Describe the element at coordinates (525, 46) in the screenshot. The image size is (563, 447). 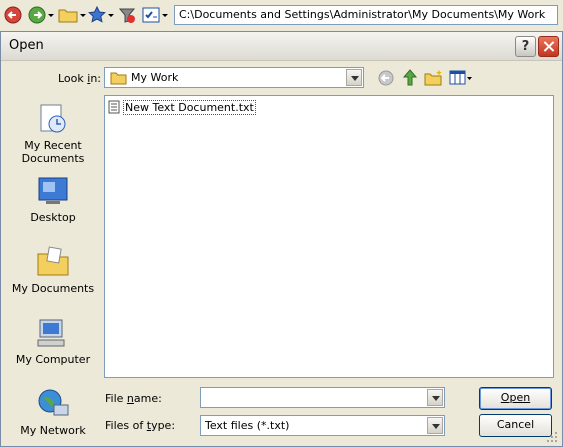
I see `help-button: ?` at that location.